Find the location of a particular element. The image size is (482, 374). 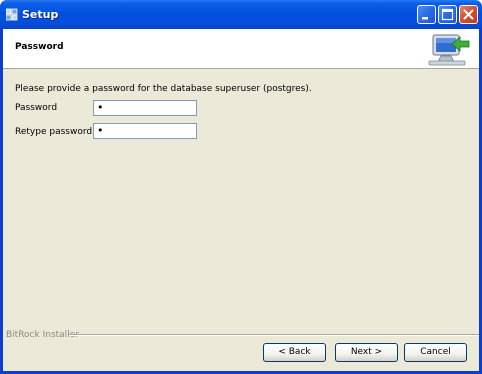

window-title: Setup is located at coordinates (40, 14).